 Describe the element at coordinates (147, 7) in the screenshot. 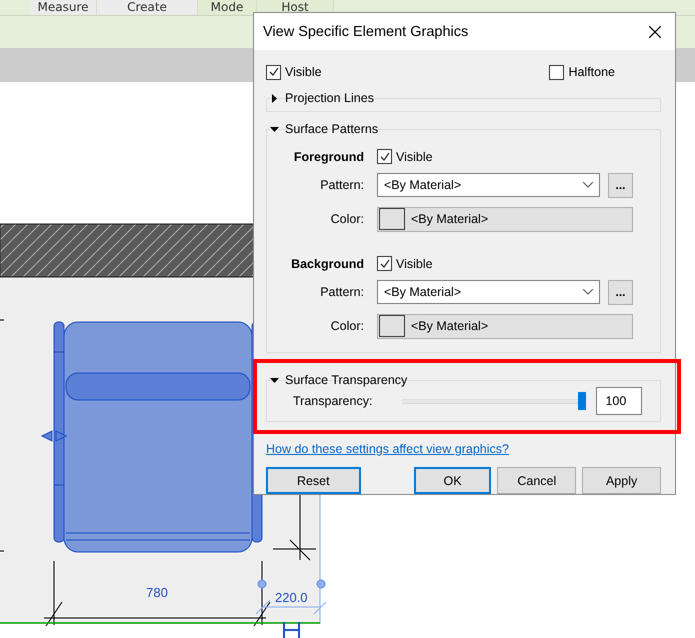

I see `ribbon-tab: Create` at that location.